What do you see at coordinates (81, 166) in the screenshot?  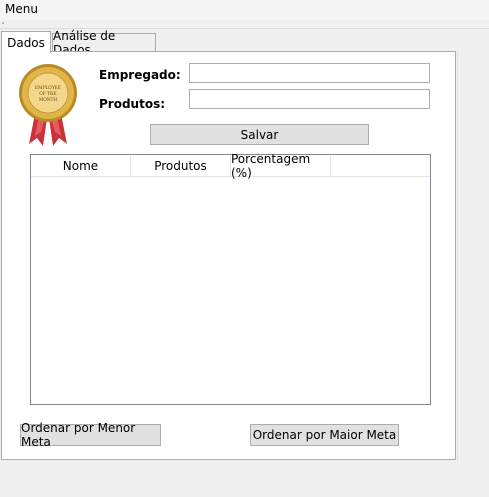 I see `column-header-nome: Nome` at bounding box center [81, 166].